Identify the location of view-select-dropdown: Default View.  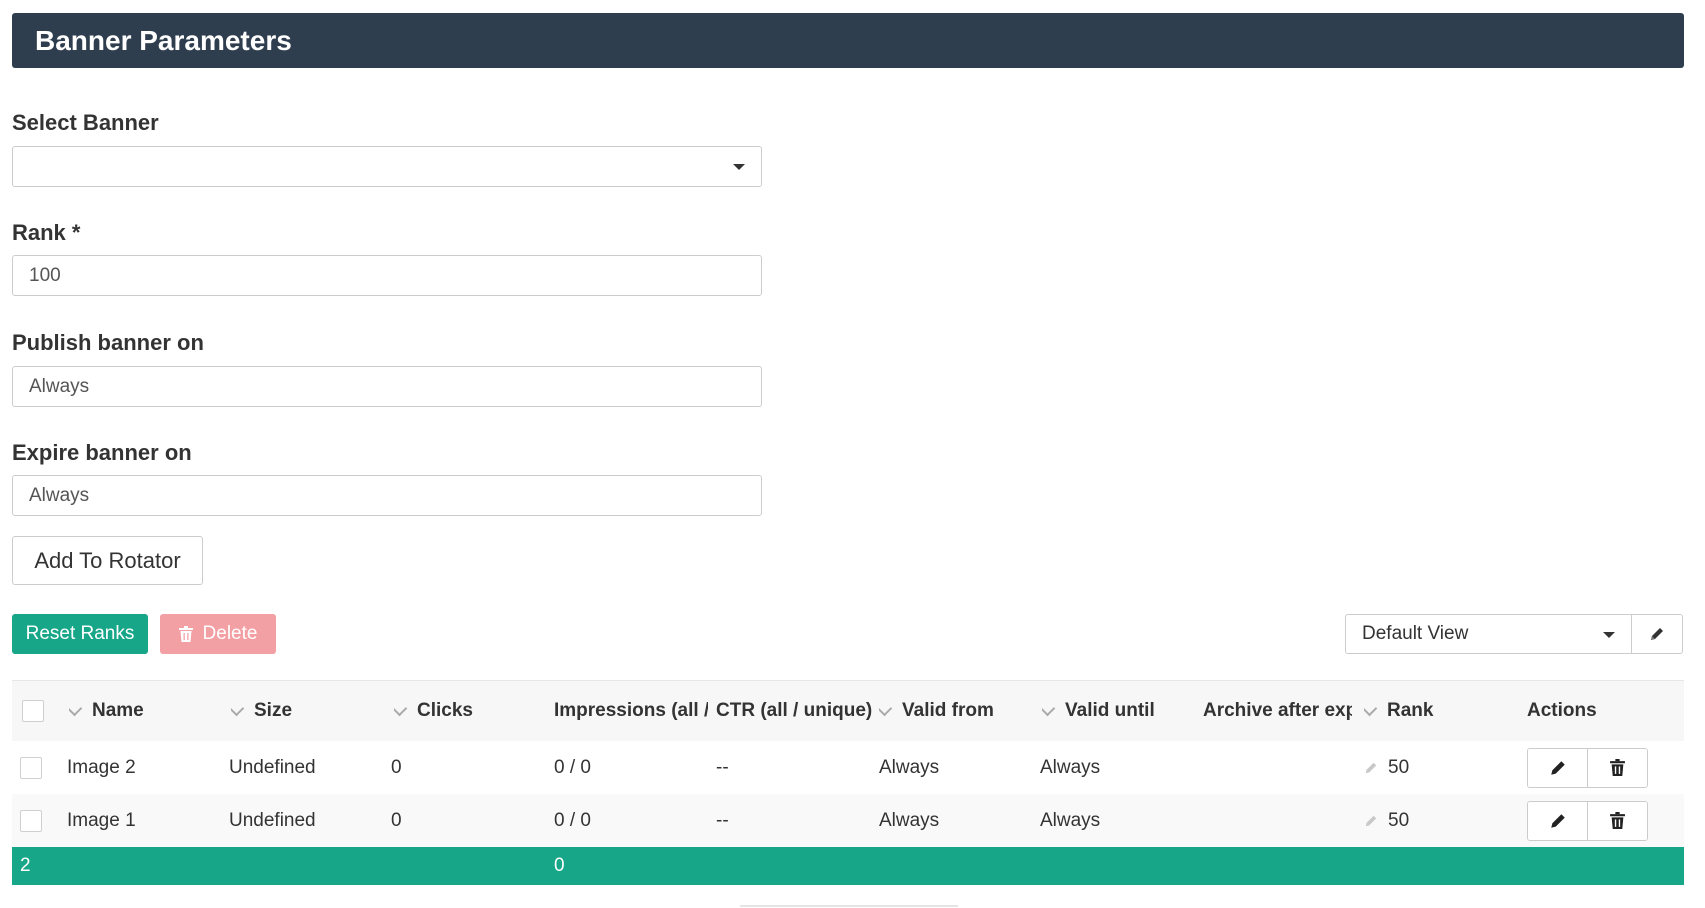
(1488, 634).